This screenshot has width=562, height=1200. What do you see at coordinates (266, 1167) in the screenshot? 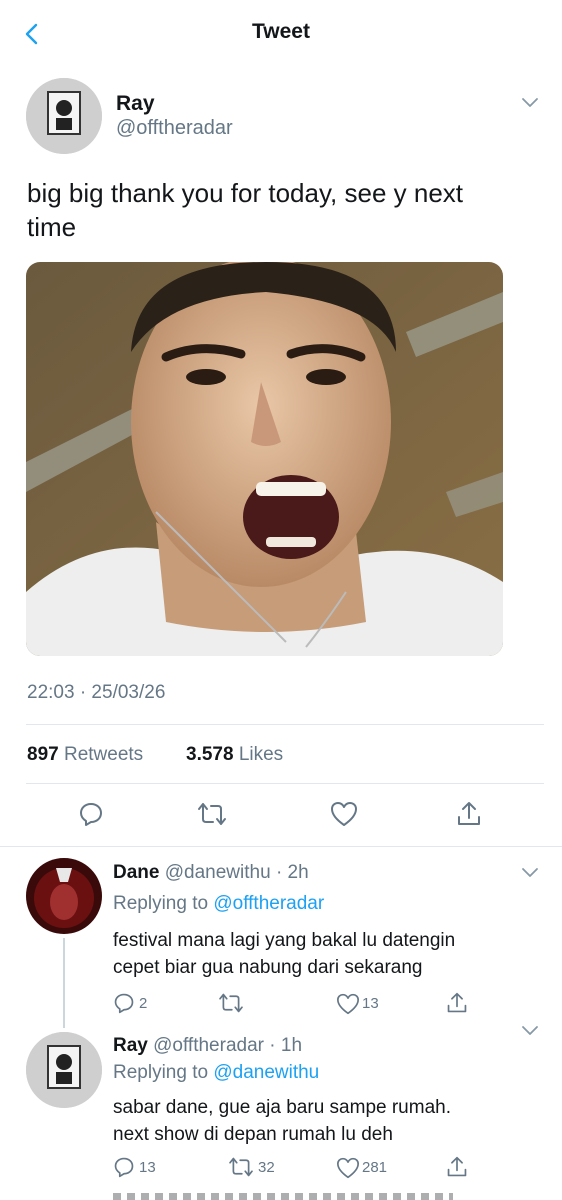
I see `retweet-count: 32` at bounding box center [266, 1167].